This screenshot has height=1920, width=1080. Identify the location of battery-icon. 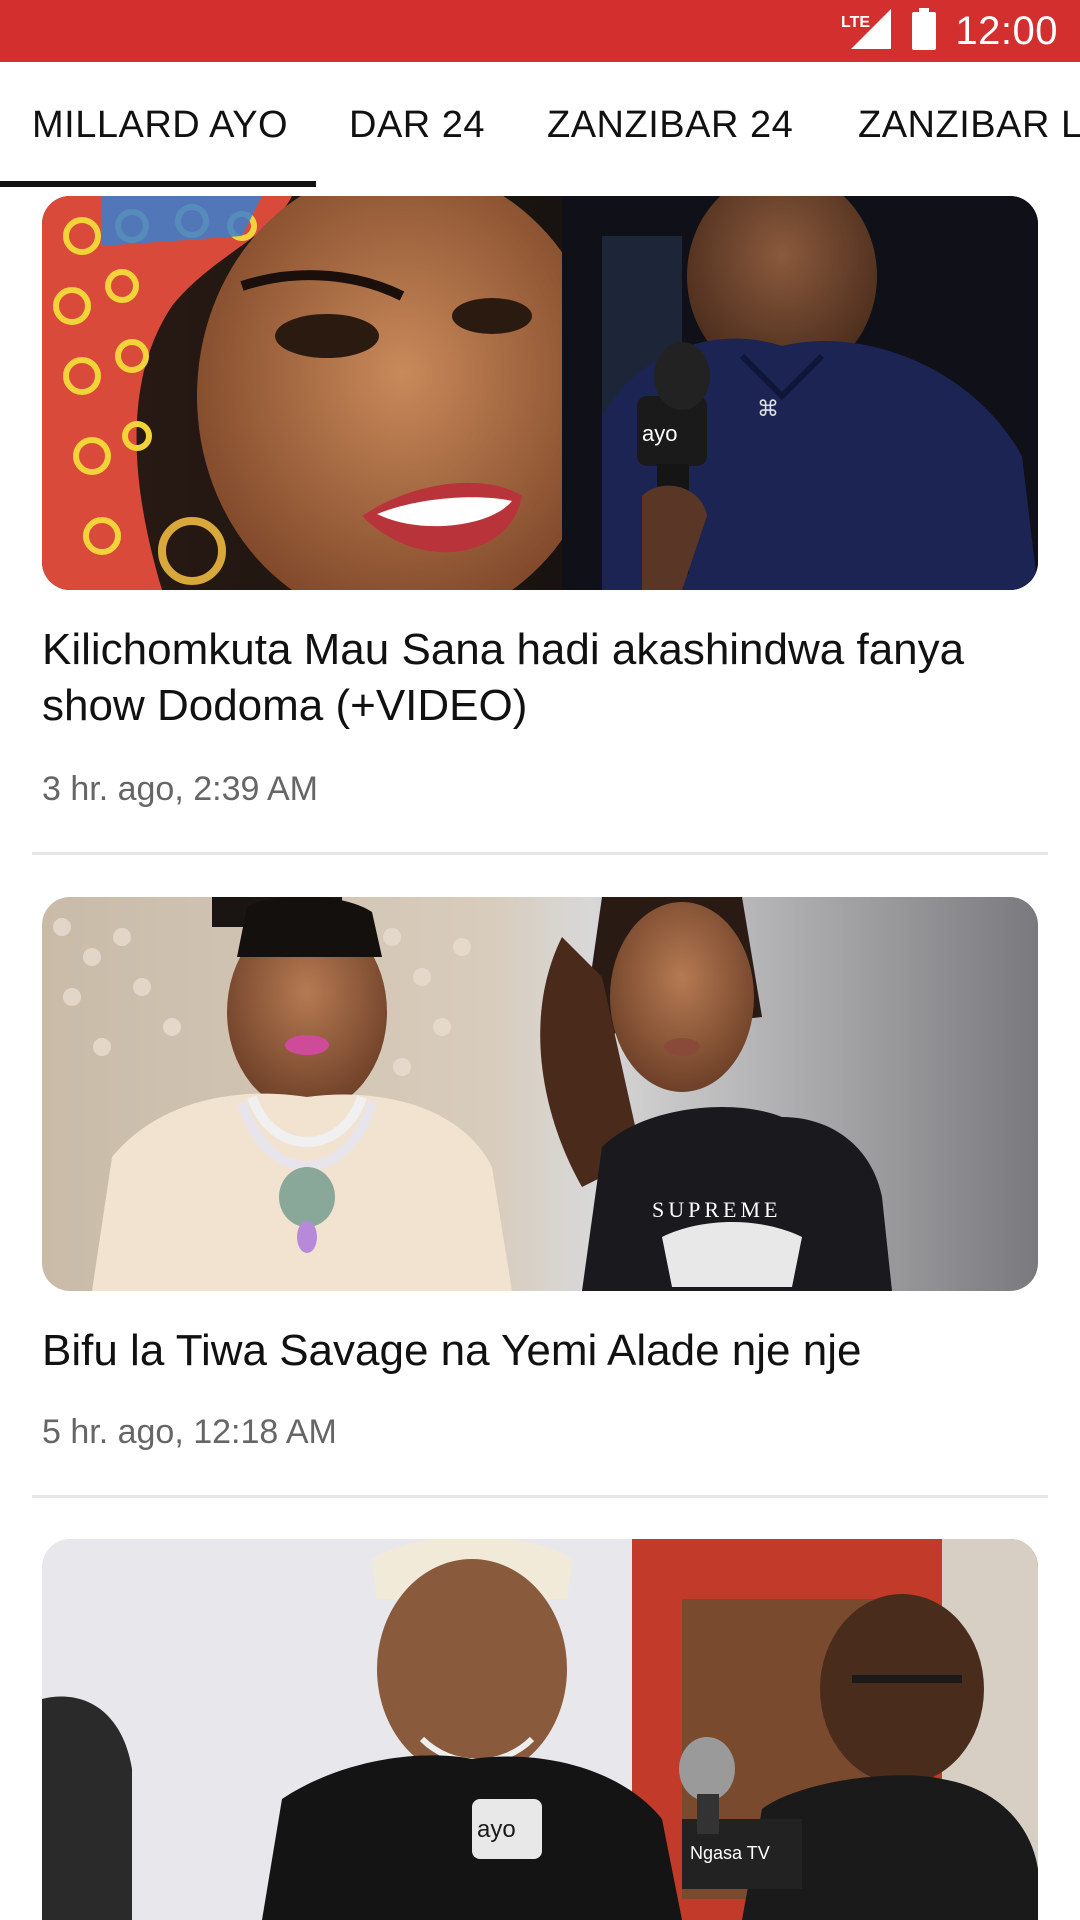
(924, 31).